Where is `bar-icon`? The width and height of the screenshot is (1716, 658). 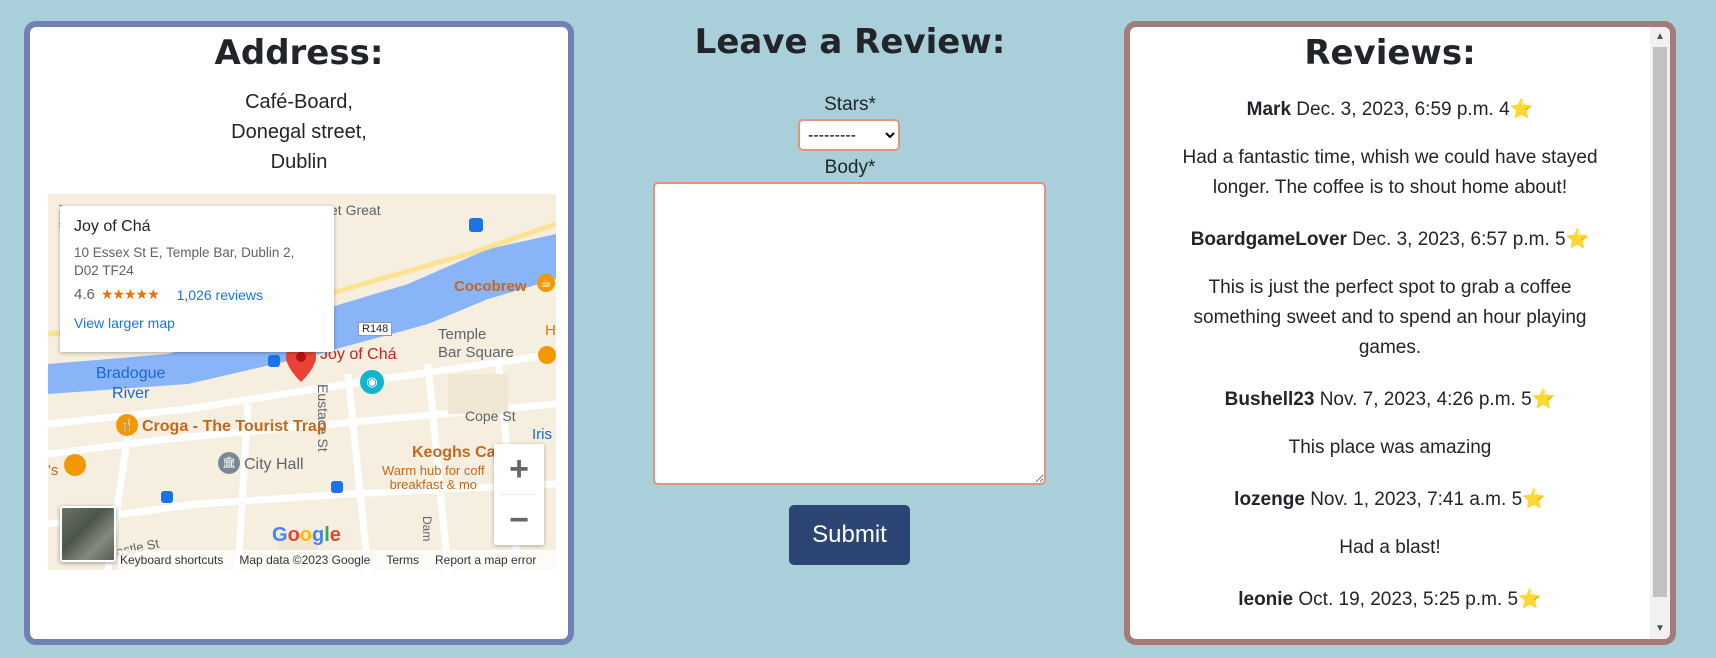 bar-icon is located at coordinates (75, 467).